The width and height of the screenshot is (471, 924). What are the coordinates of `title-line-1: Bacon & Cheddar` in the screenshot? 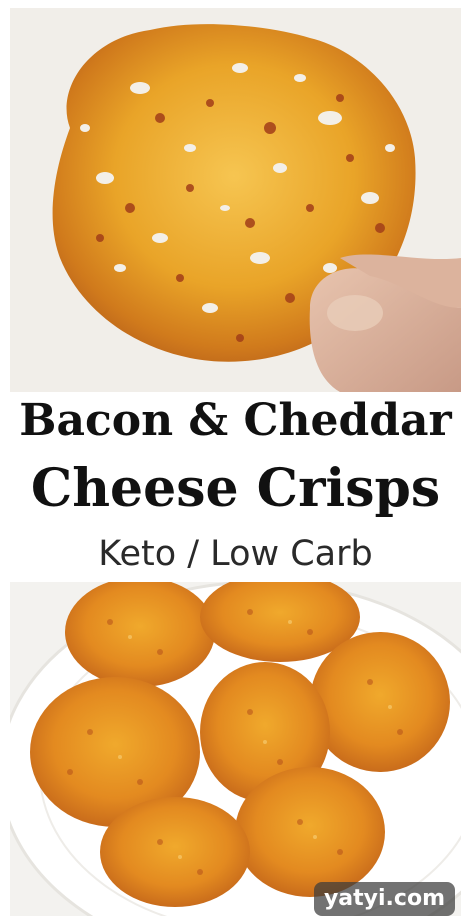 It's located at (235, 420).